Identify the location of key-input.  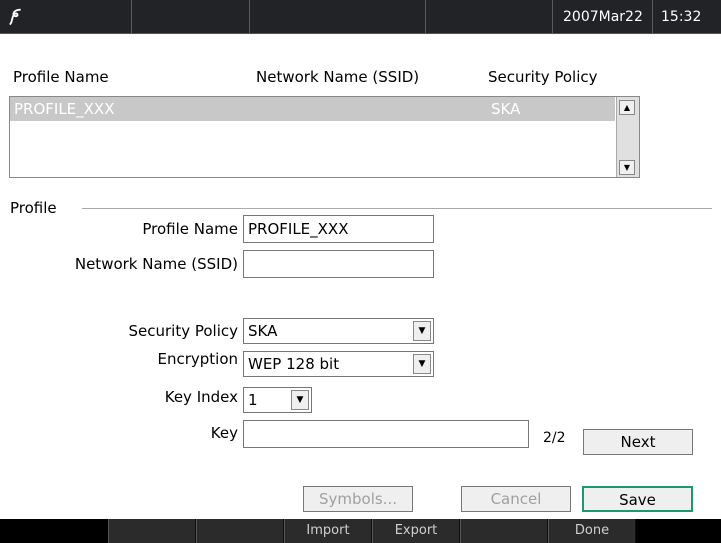
(386, 434).